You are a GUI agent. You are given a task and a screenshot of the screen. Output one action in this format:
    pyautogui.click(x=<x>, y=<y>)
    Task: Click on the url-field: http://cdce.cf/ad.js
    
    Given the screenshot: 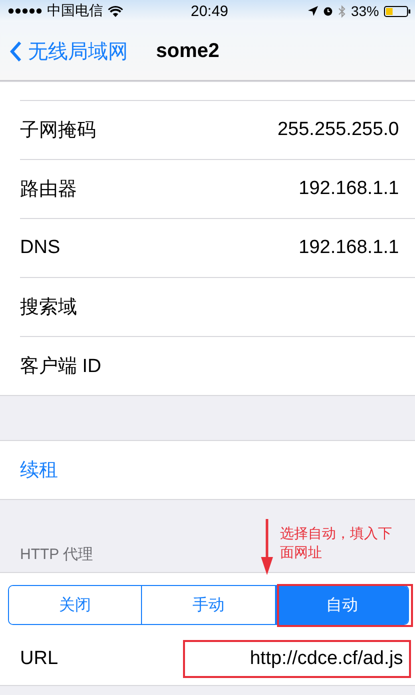 What is the action you would take?
    pyautogui.click(x=297, y=659)
    